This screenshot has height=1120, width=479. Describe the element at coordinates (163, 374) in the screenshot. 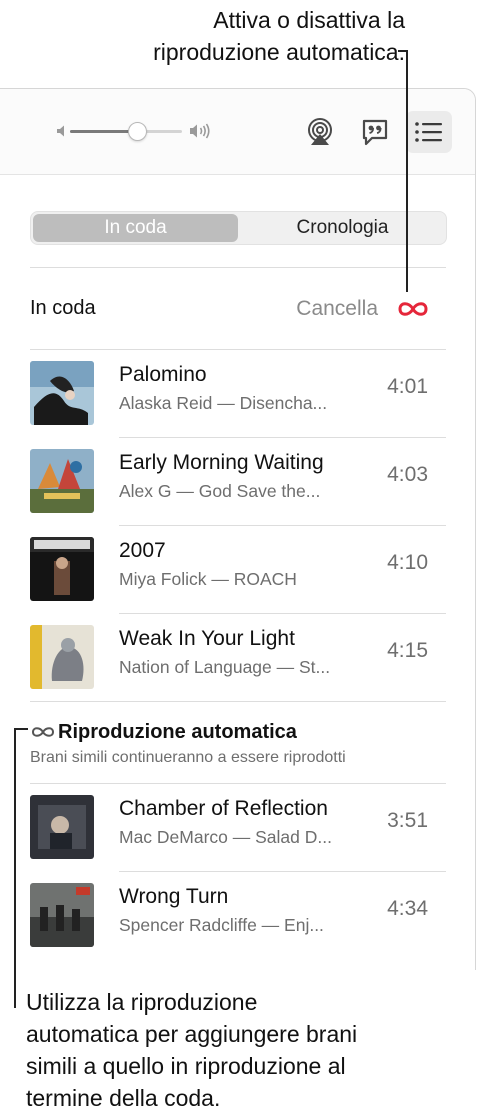

I see `track-title: Palomino` at that location.